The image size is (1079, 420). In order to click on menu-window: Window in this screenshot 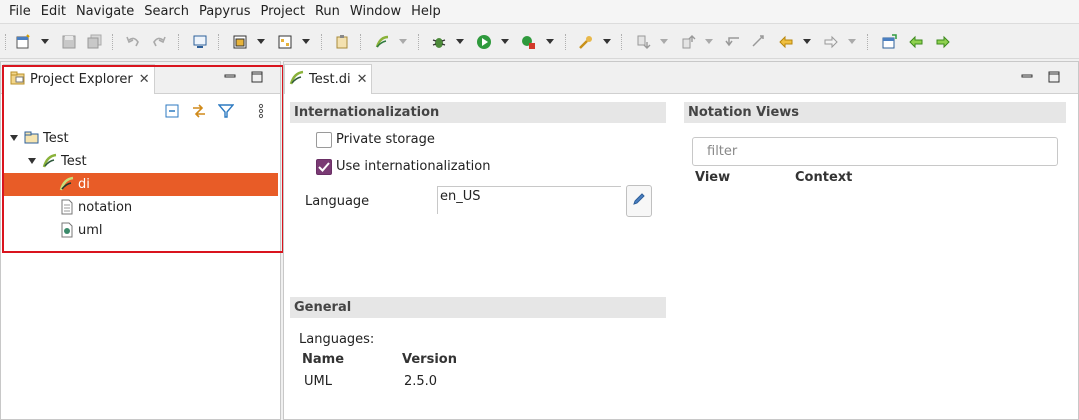, I will do `click(375, 12)`.